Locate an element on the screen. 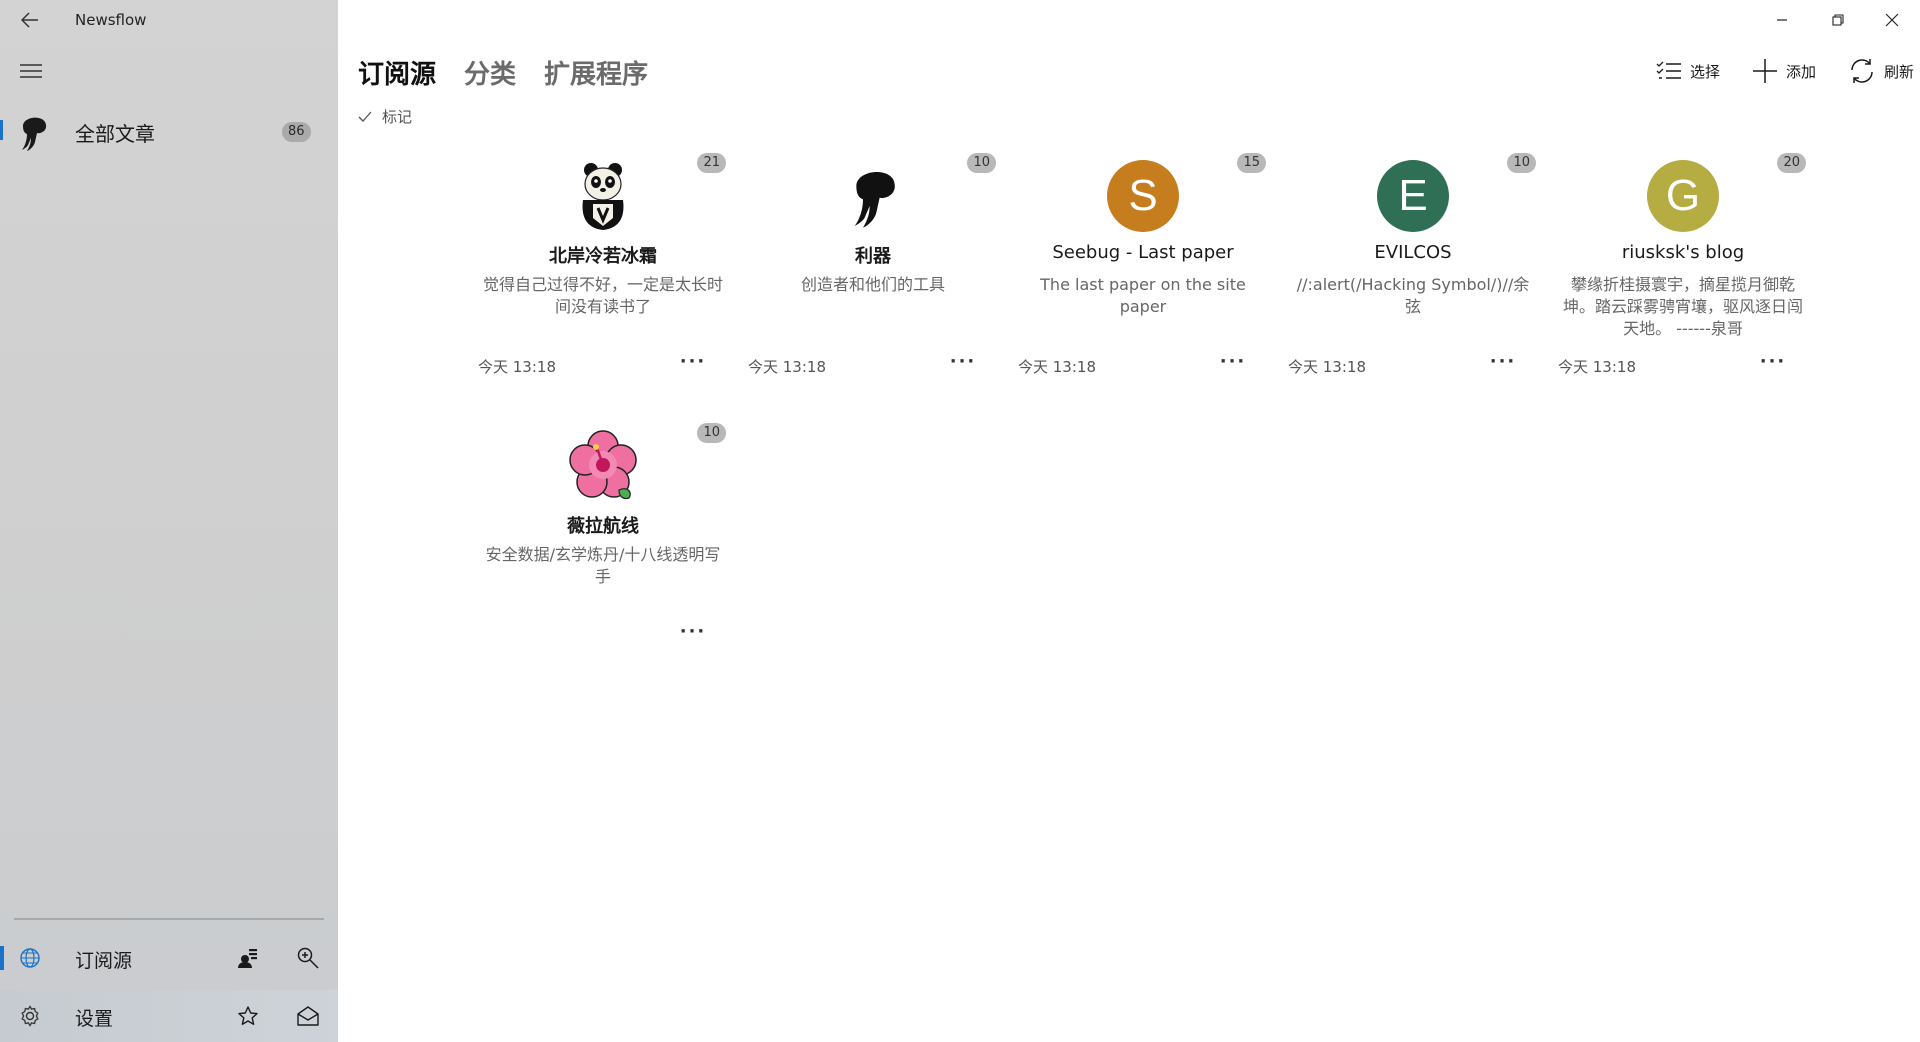 The height and width of the screenshot is (1042, 1920). minimize-icon is located at coordinates (1782, 20).